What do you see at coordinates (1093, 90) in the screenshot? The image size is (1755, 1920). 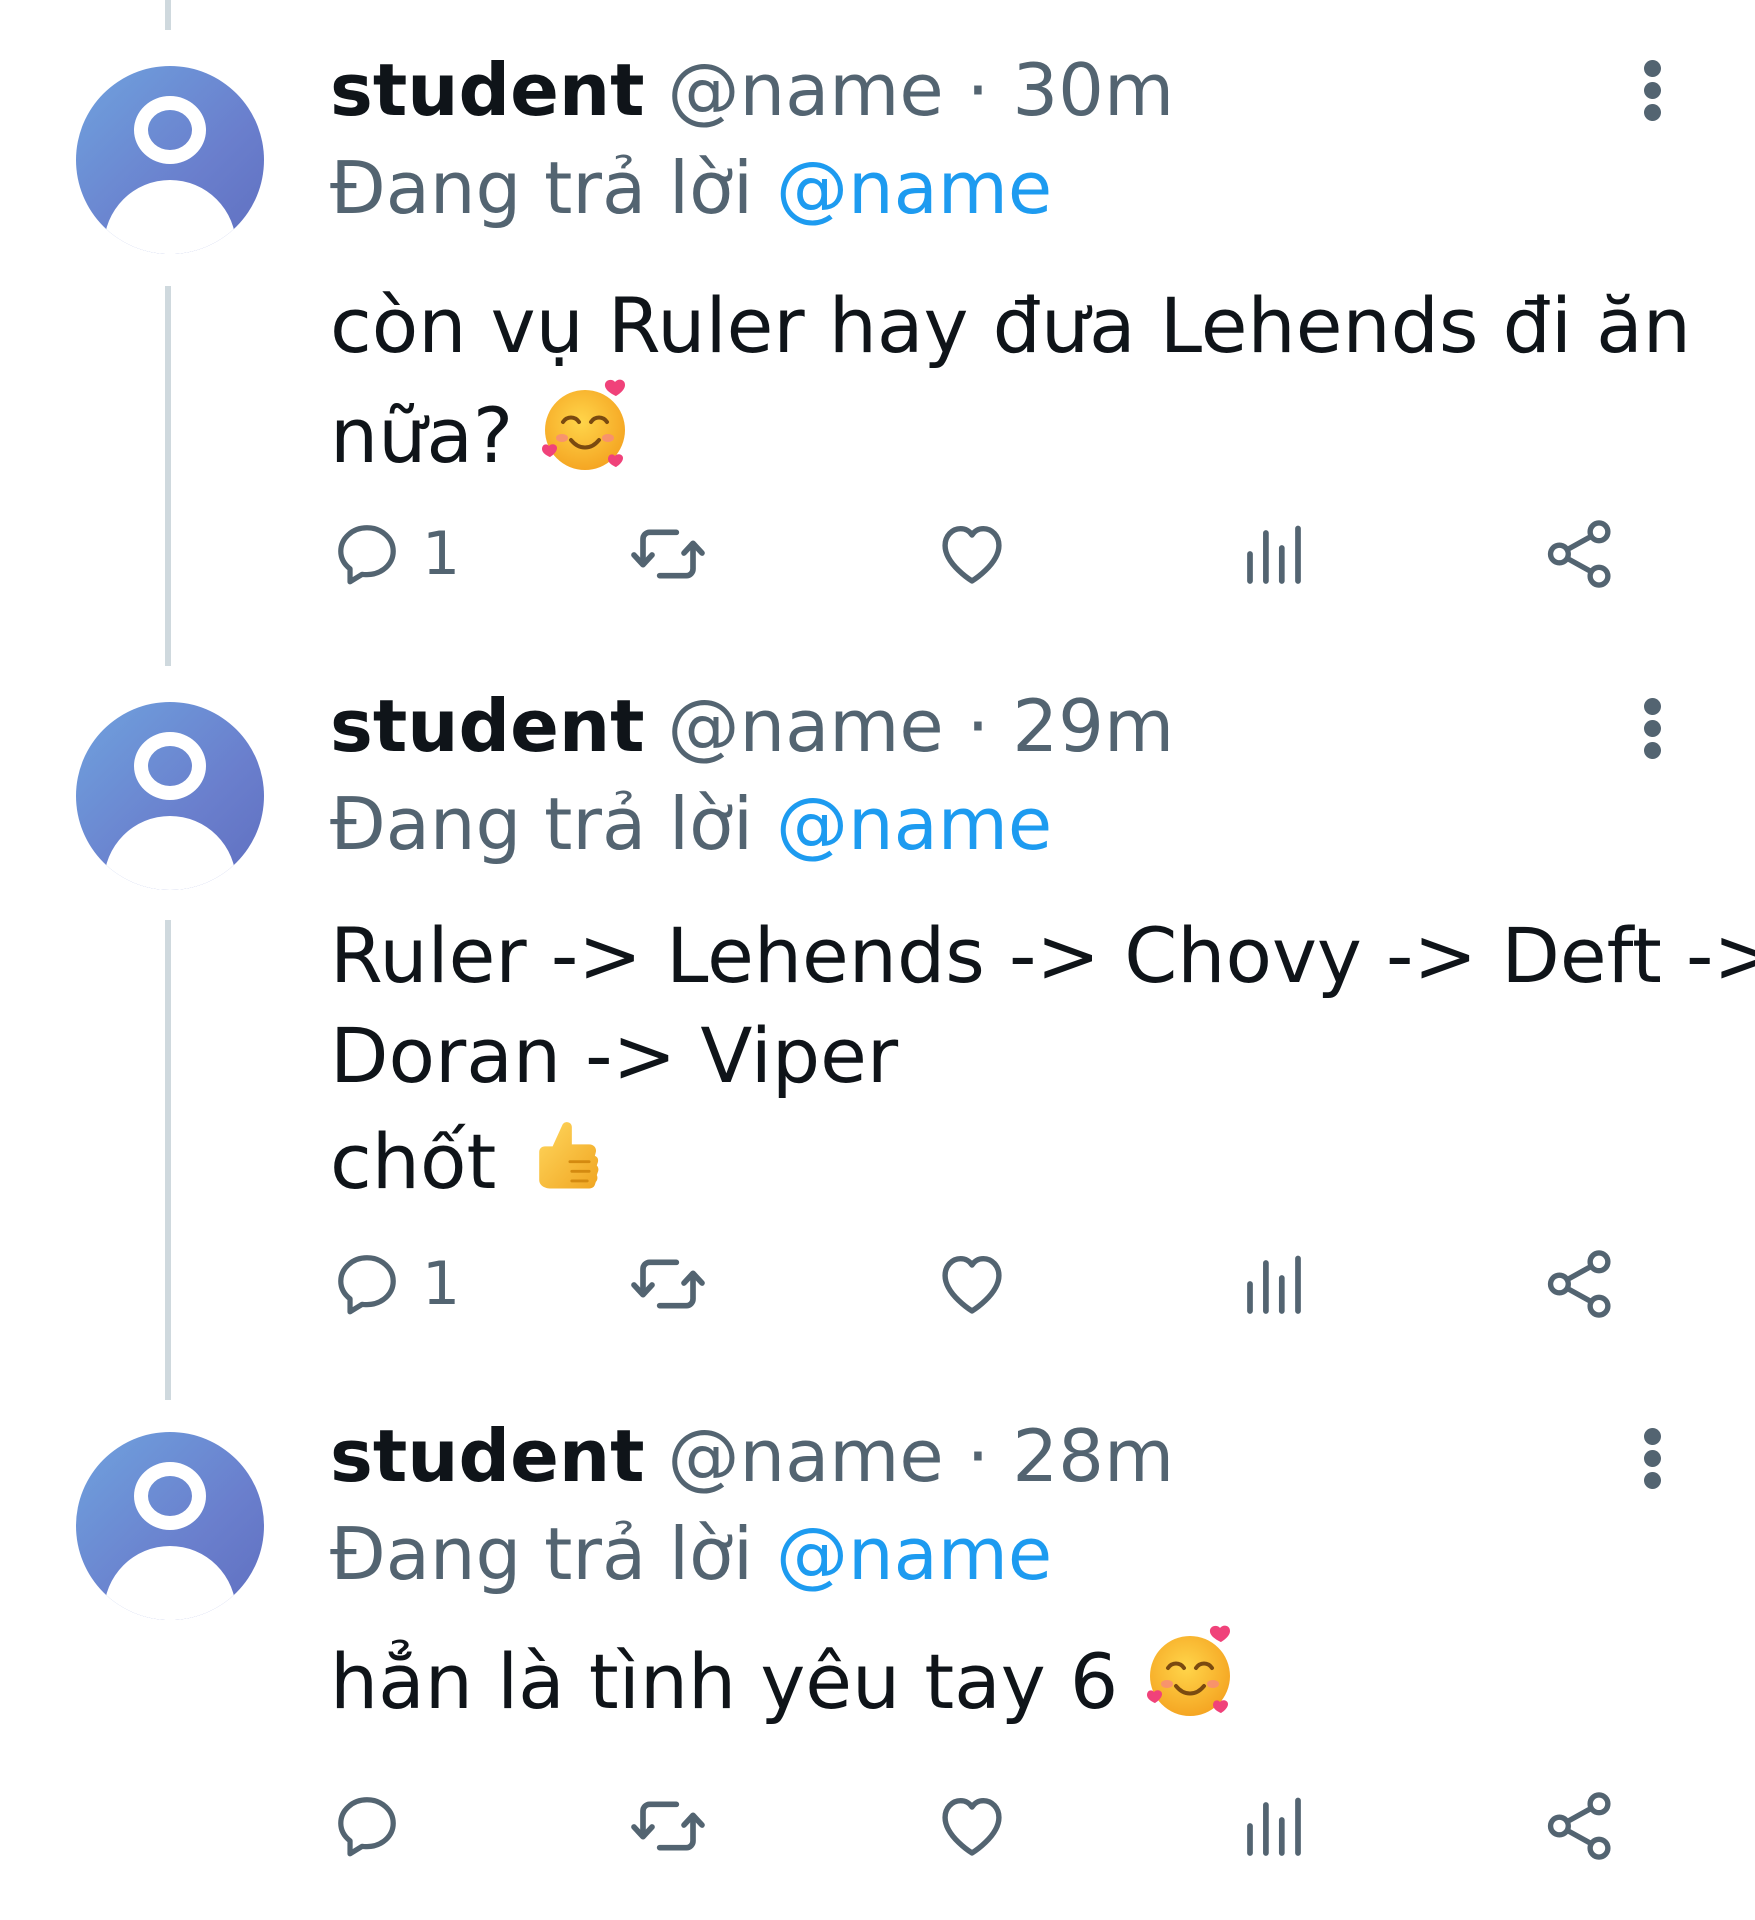 I see `timestamp: 30m` at bounding box center [1093, 90].